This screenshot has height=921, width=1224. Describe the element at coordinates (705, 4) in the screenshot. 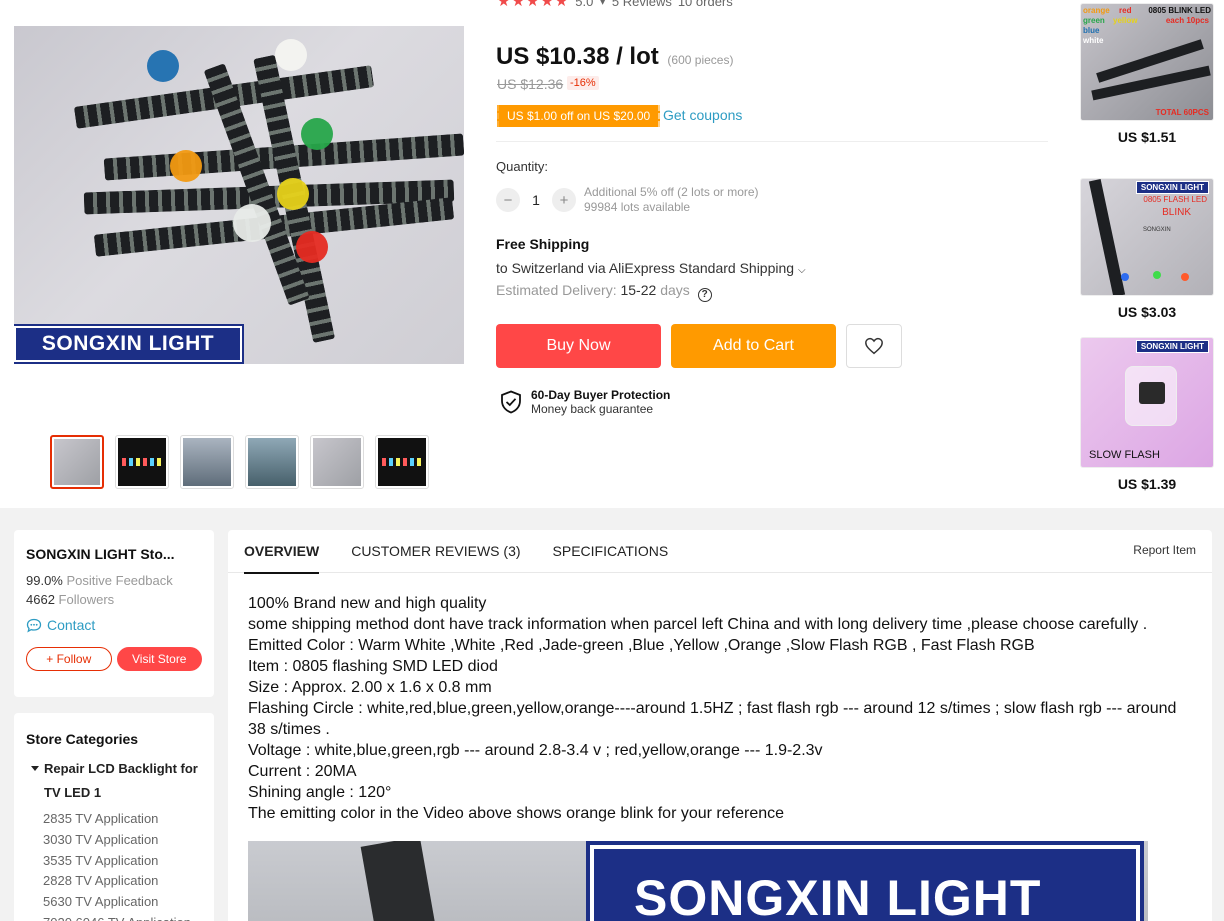

I see `orders-count: 10 orders` at that location.